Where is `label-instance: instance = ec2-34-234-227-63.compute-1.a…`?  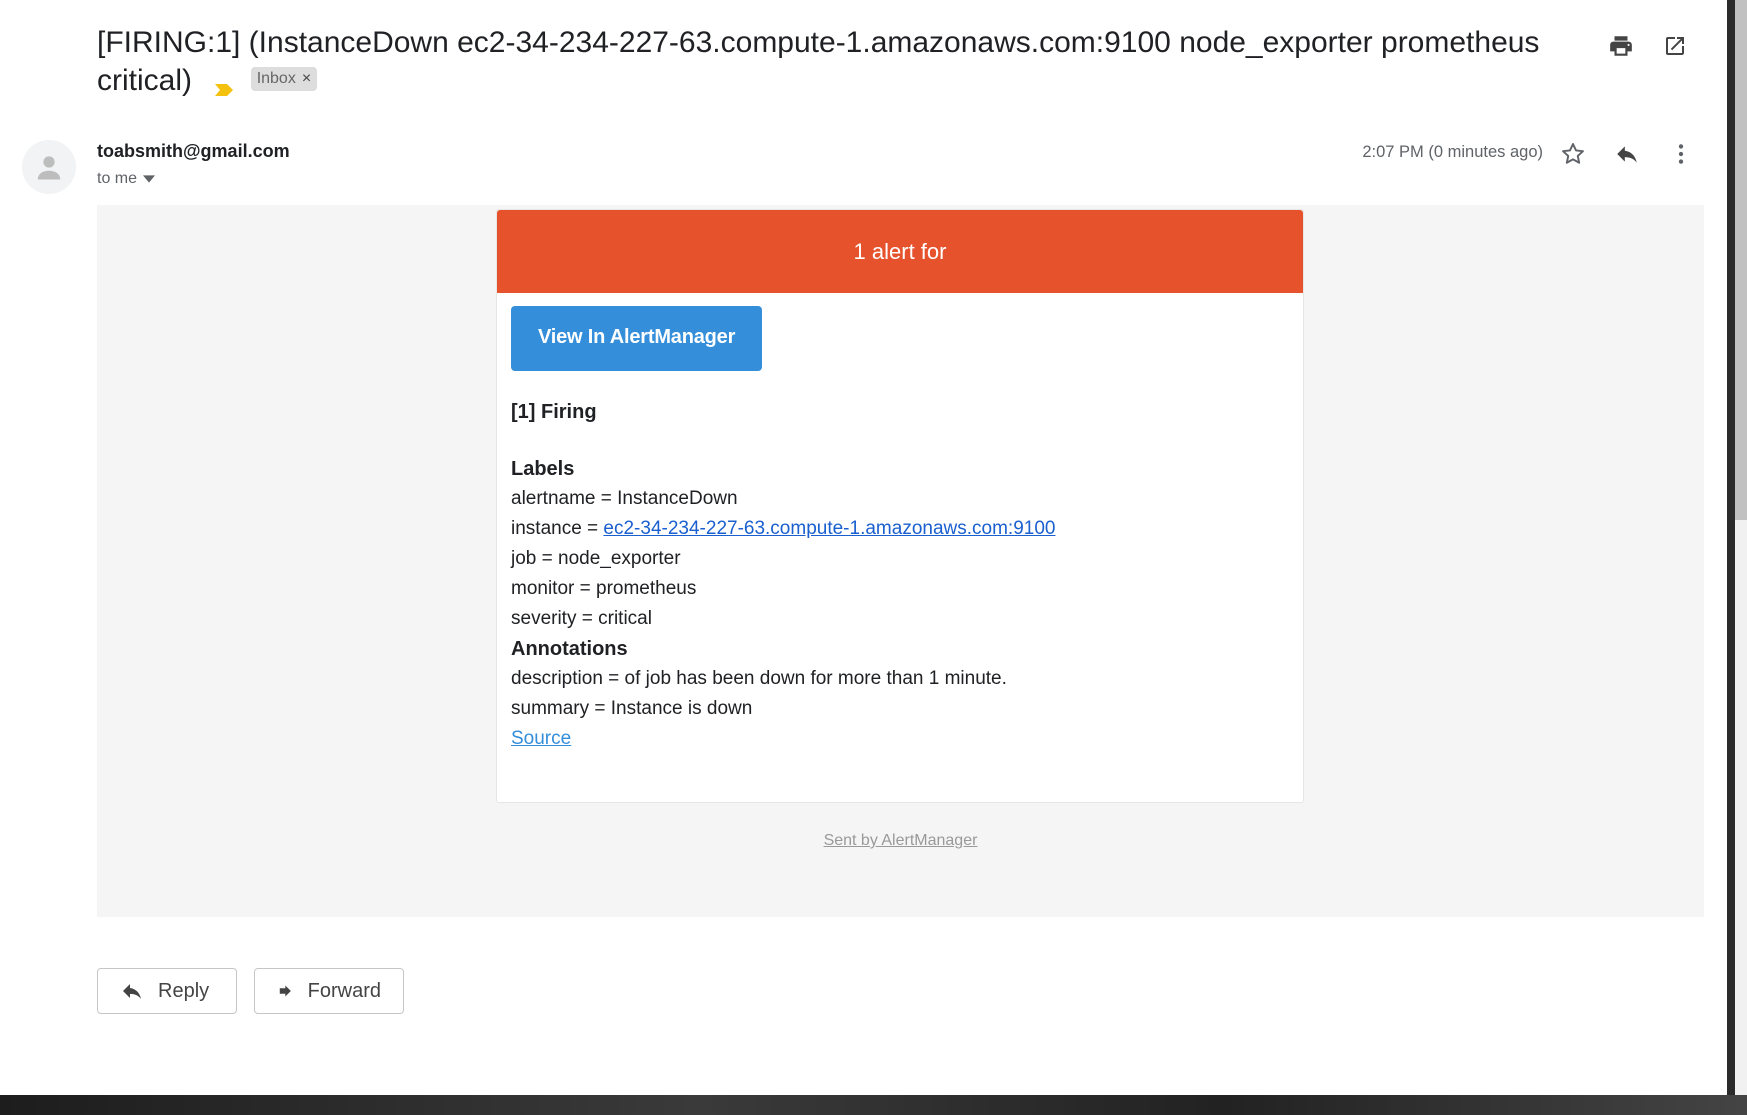
label-instance: instance = ec2-34-234-227-63.compute-1.a… is located at coordinates (900, 529).